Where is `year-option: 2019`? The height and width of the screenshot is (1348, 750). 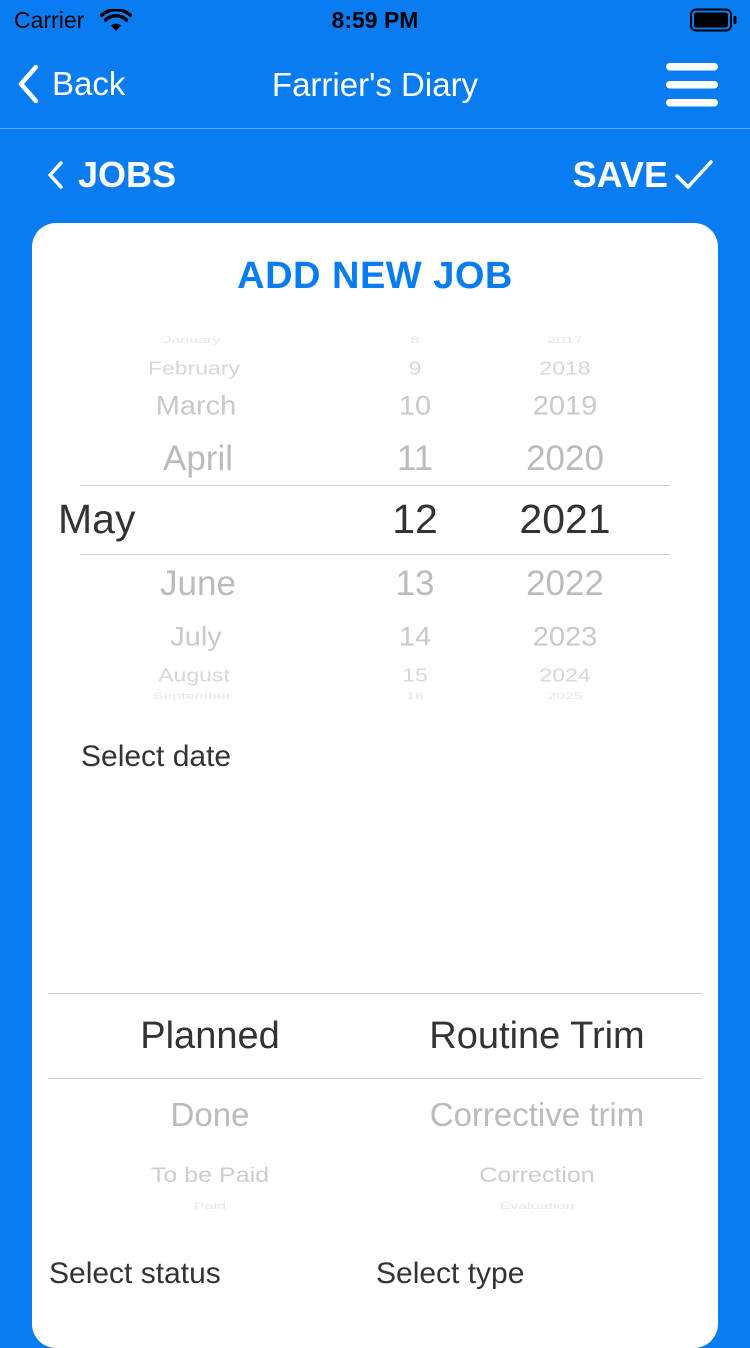
year-option: 2019 is located at coordinates (565, 406).